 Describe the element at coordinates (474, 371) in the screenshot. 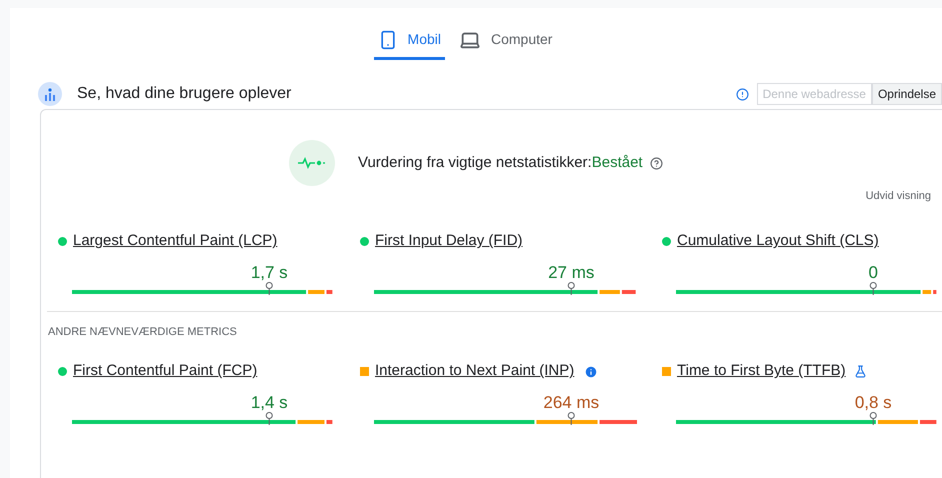

I see `metric-link: Interaction to Next Paint (INP)` at that location.